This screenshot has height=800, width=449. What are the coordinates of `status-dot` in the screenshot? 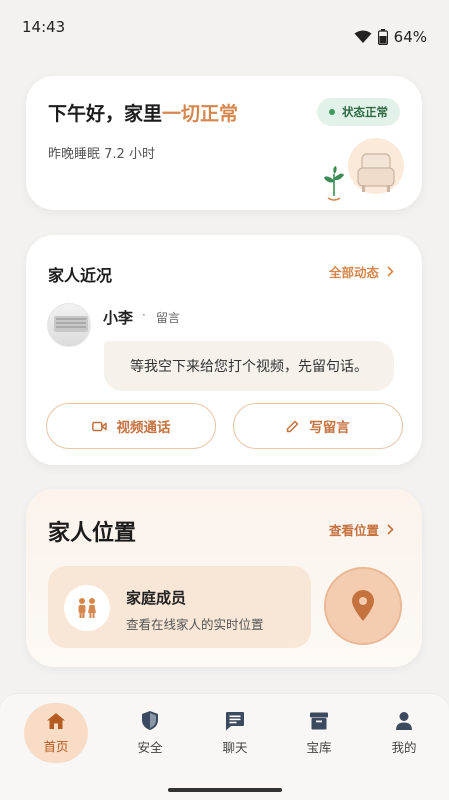 It's located at (332, 112).